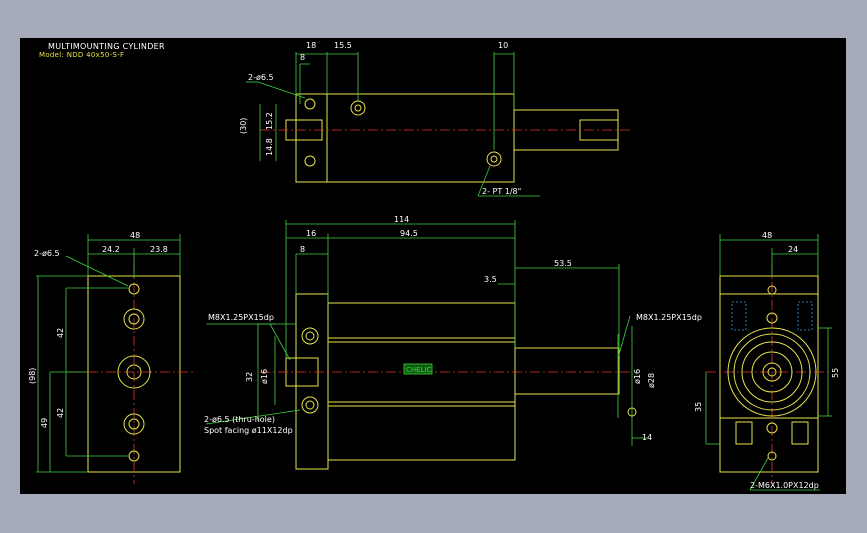  Describe the element at coordinates (401, 219) in the screenshot. I see `front-dim-114: 114` at that location.